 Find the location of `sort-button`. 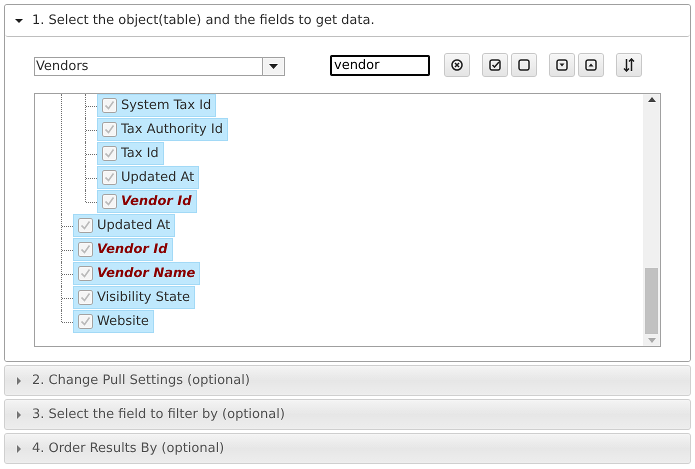

sort-button is located at coordinates (629, 65).